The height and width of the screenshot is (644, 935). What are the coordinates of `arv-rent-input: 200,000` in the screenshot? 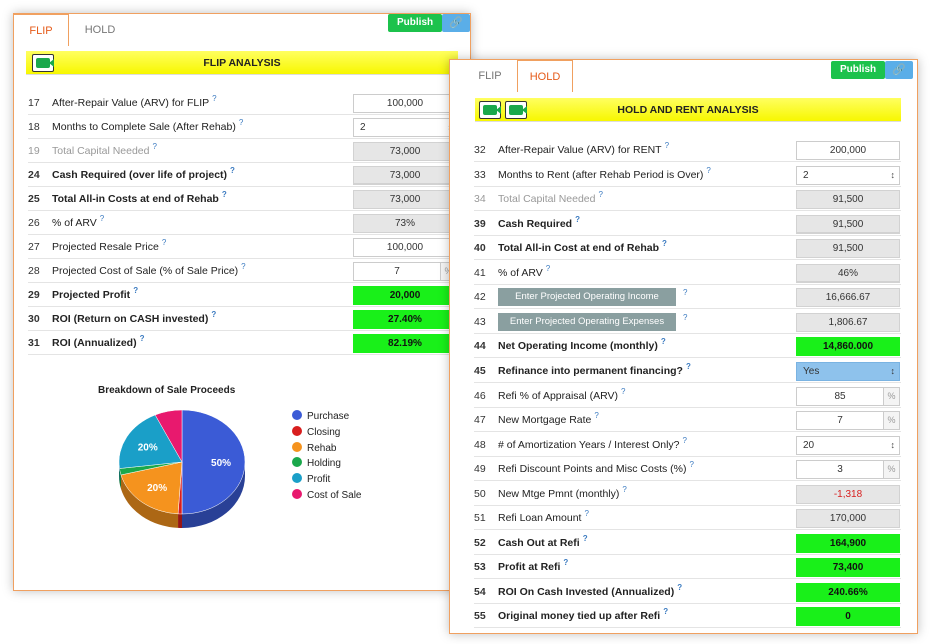 It's located at (848, 150).